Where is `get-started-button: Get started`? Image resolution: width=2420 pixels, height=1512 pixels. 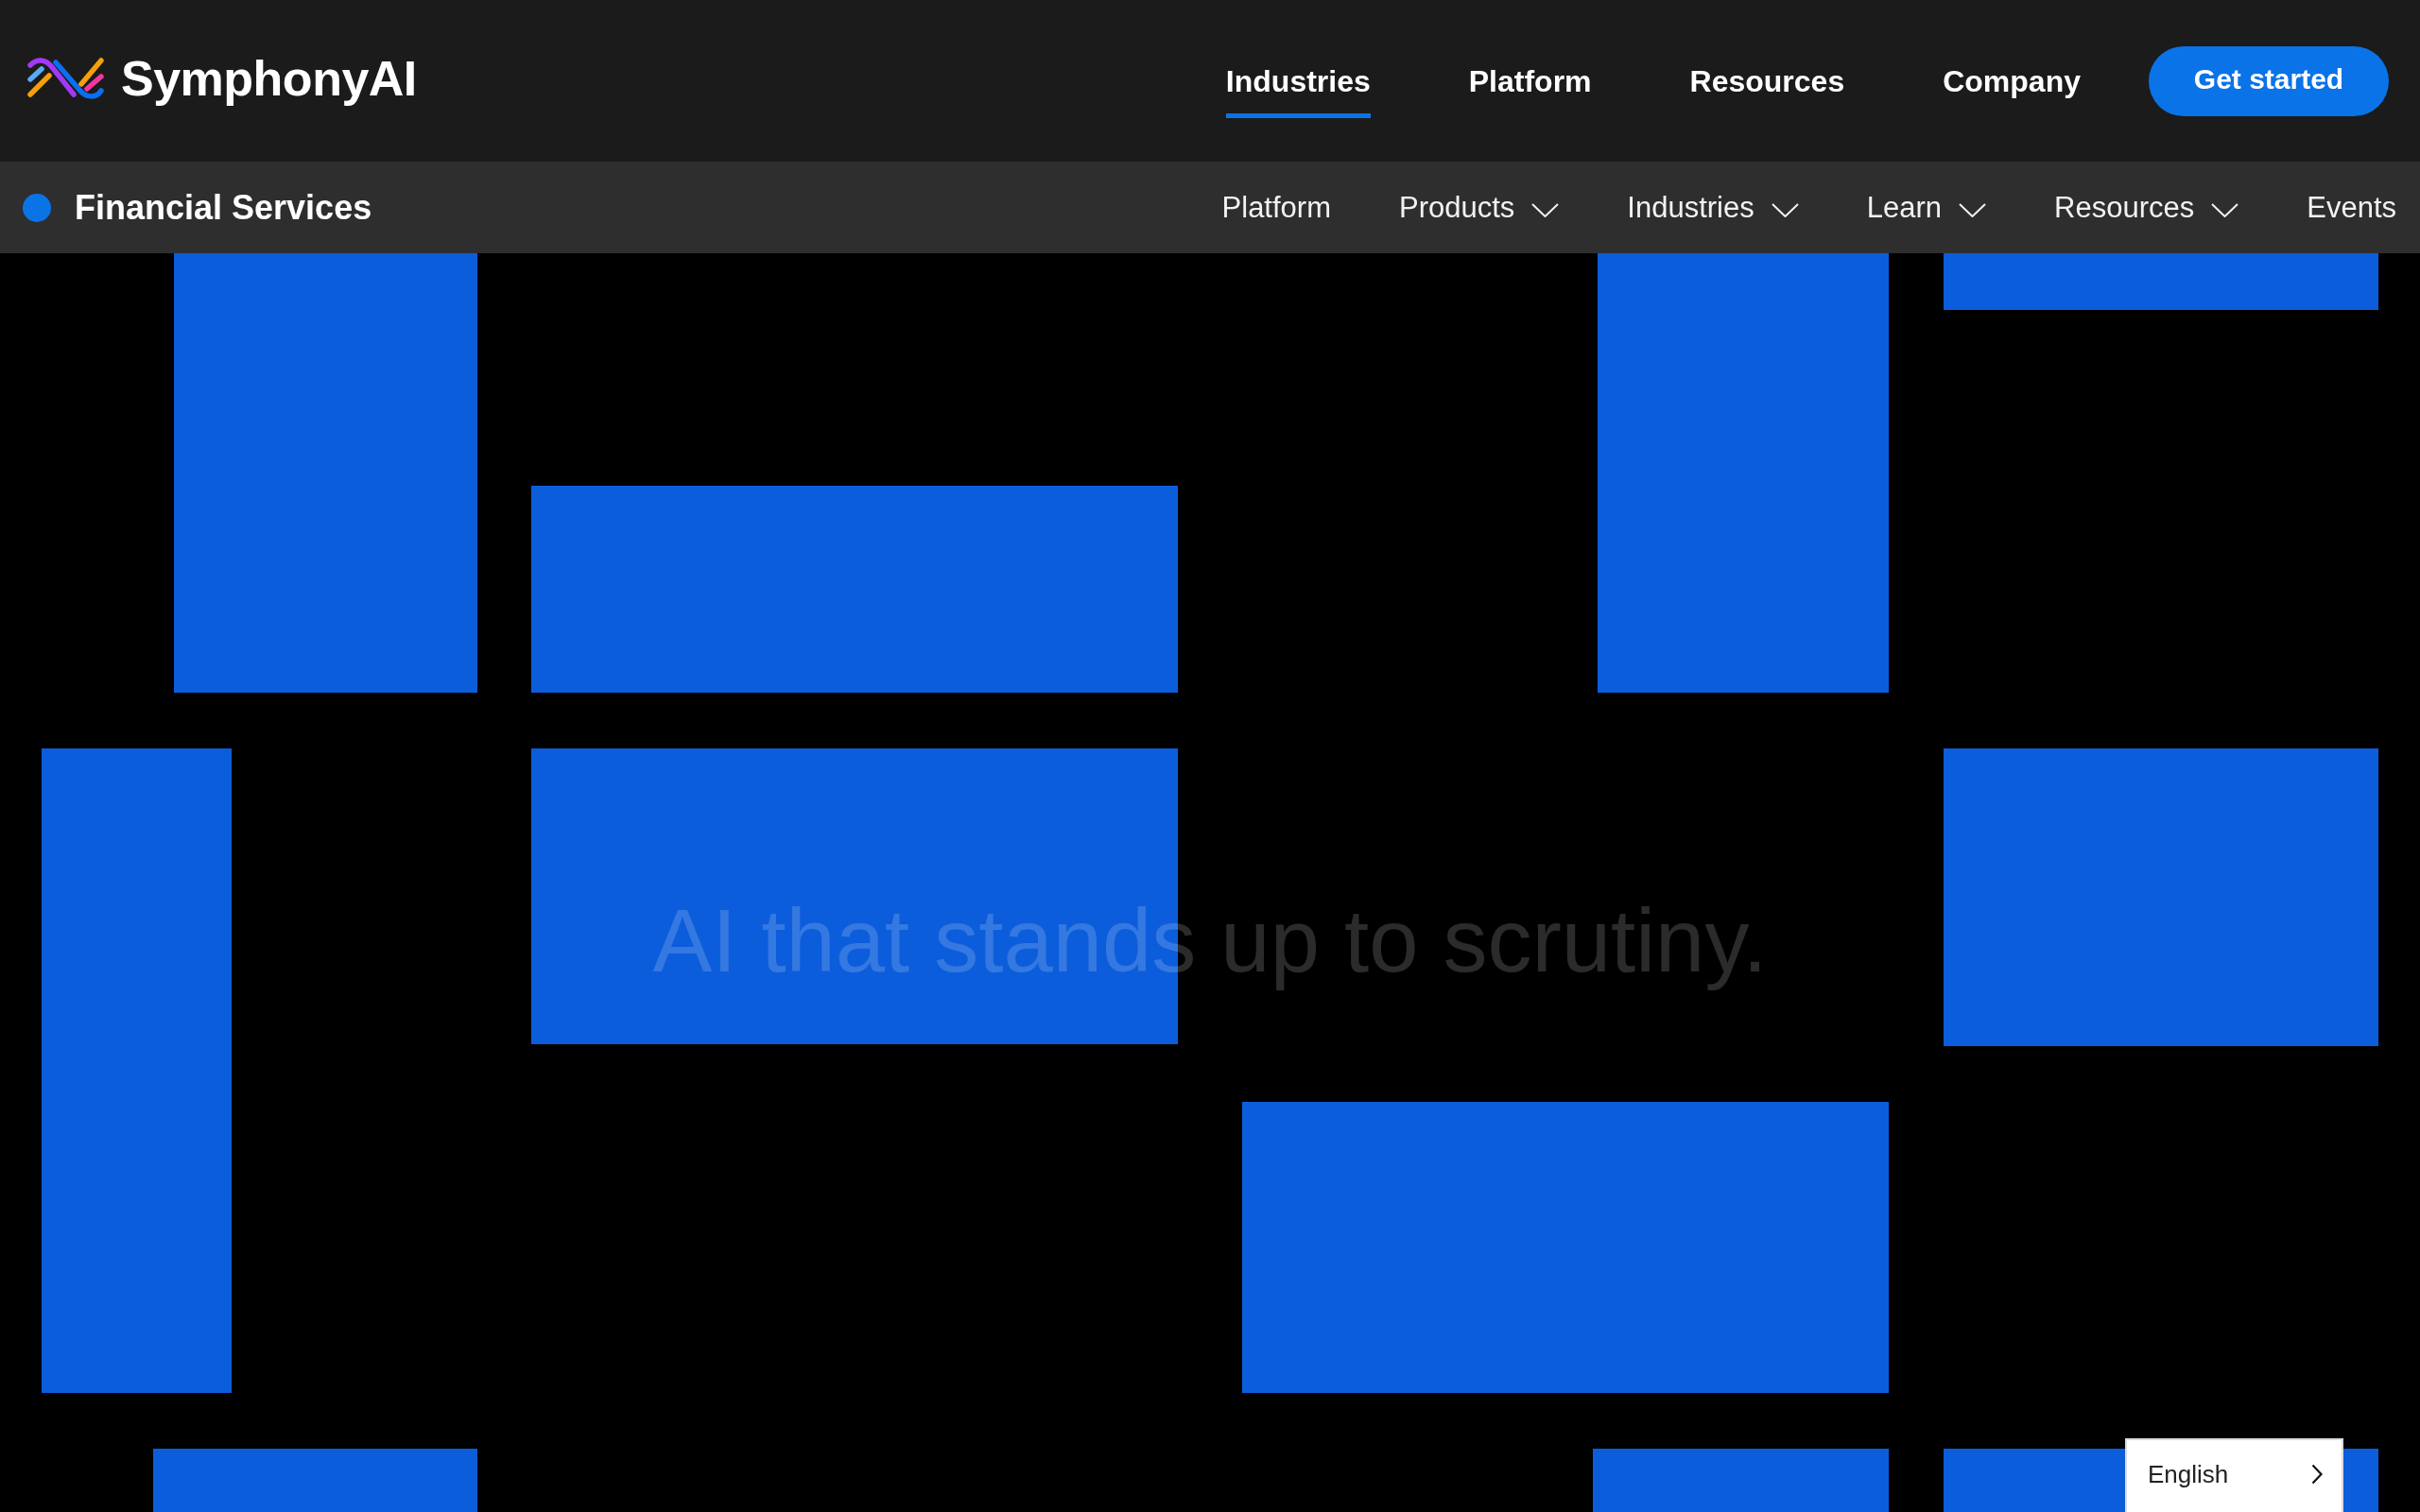
get-started-button: Get started is located at coordinates (2269, 80).